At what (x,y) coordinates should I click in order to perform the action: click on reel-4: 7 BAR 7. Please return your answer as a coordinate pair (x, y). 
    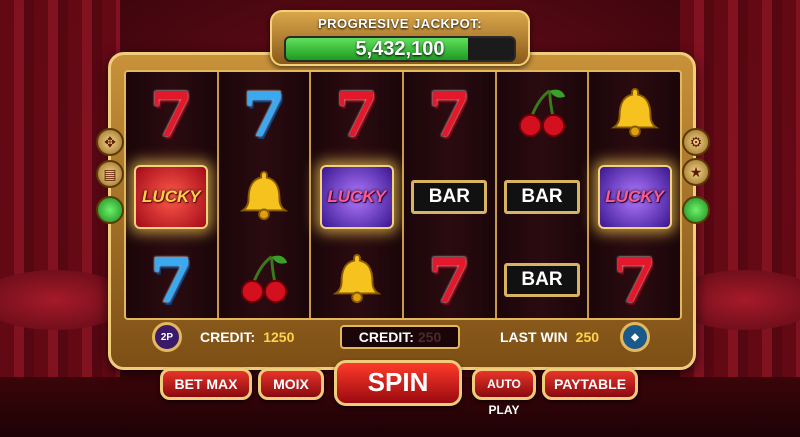
    Looking at the image, I should click on (450, 195).